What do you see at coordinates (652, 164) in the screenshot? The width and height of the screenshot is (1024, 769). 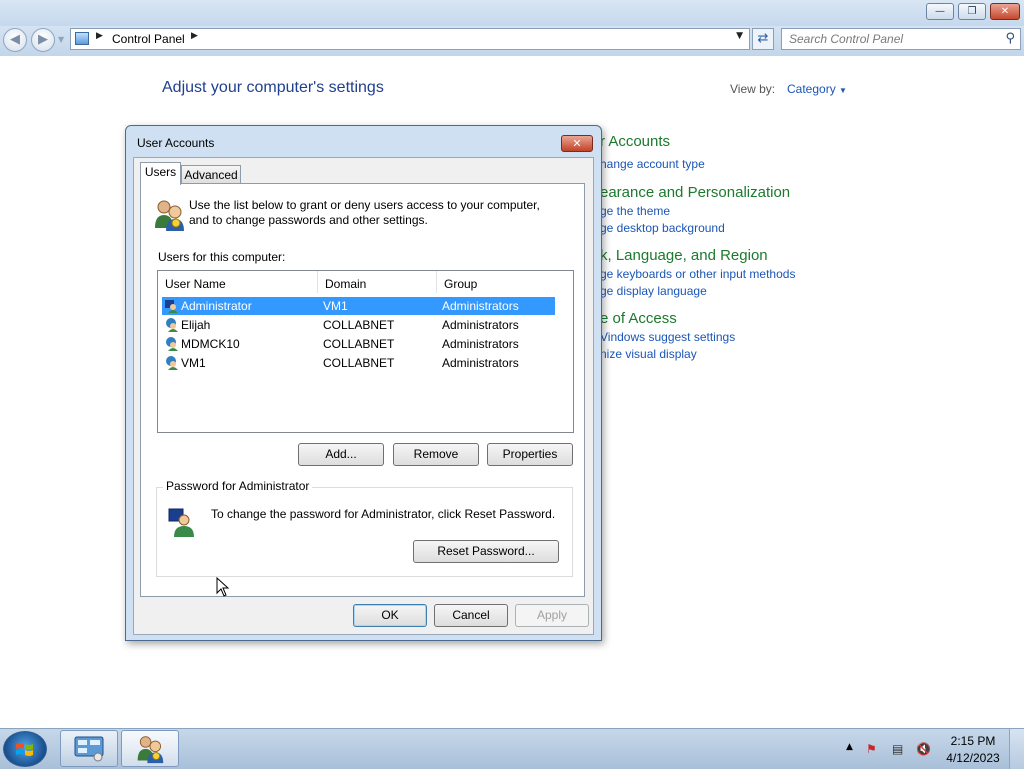 I see `link-change-account-type: hange account type` at bounding box center [652, 164].